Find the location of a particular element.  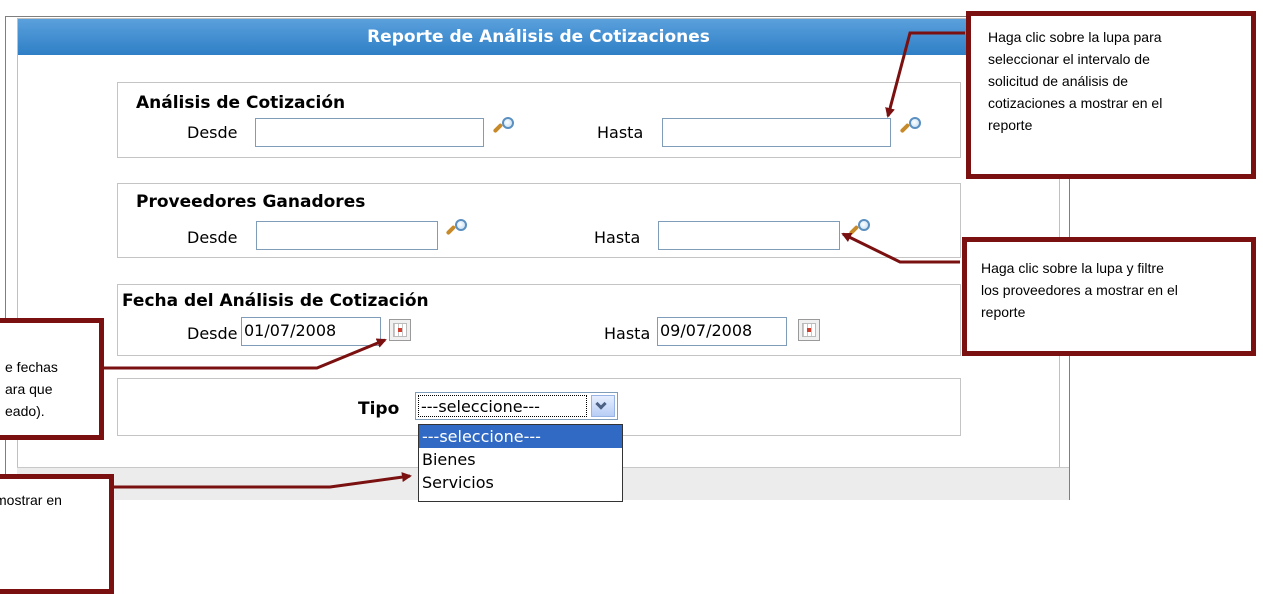

arrow-lupa-proveedores is located at coordinates (900, 248).